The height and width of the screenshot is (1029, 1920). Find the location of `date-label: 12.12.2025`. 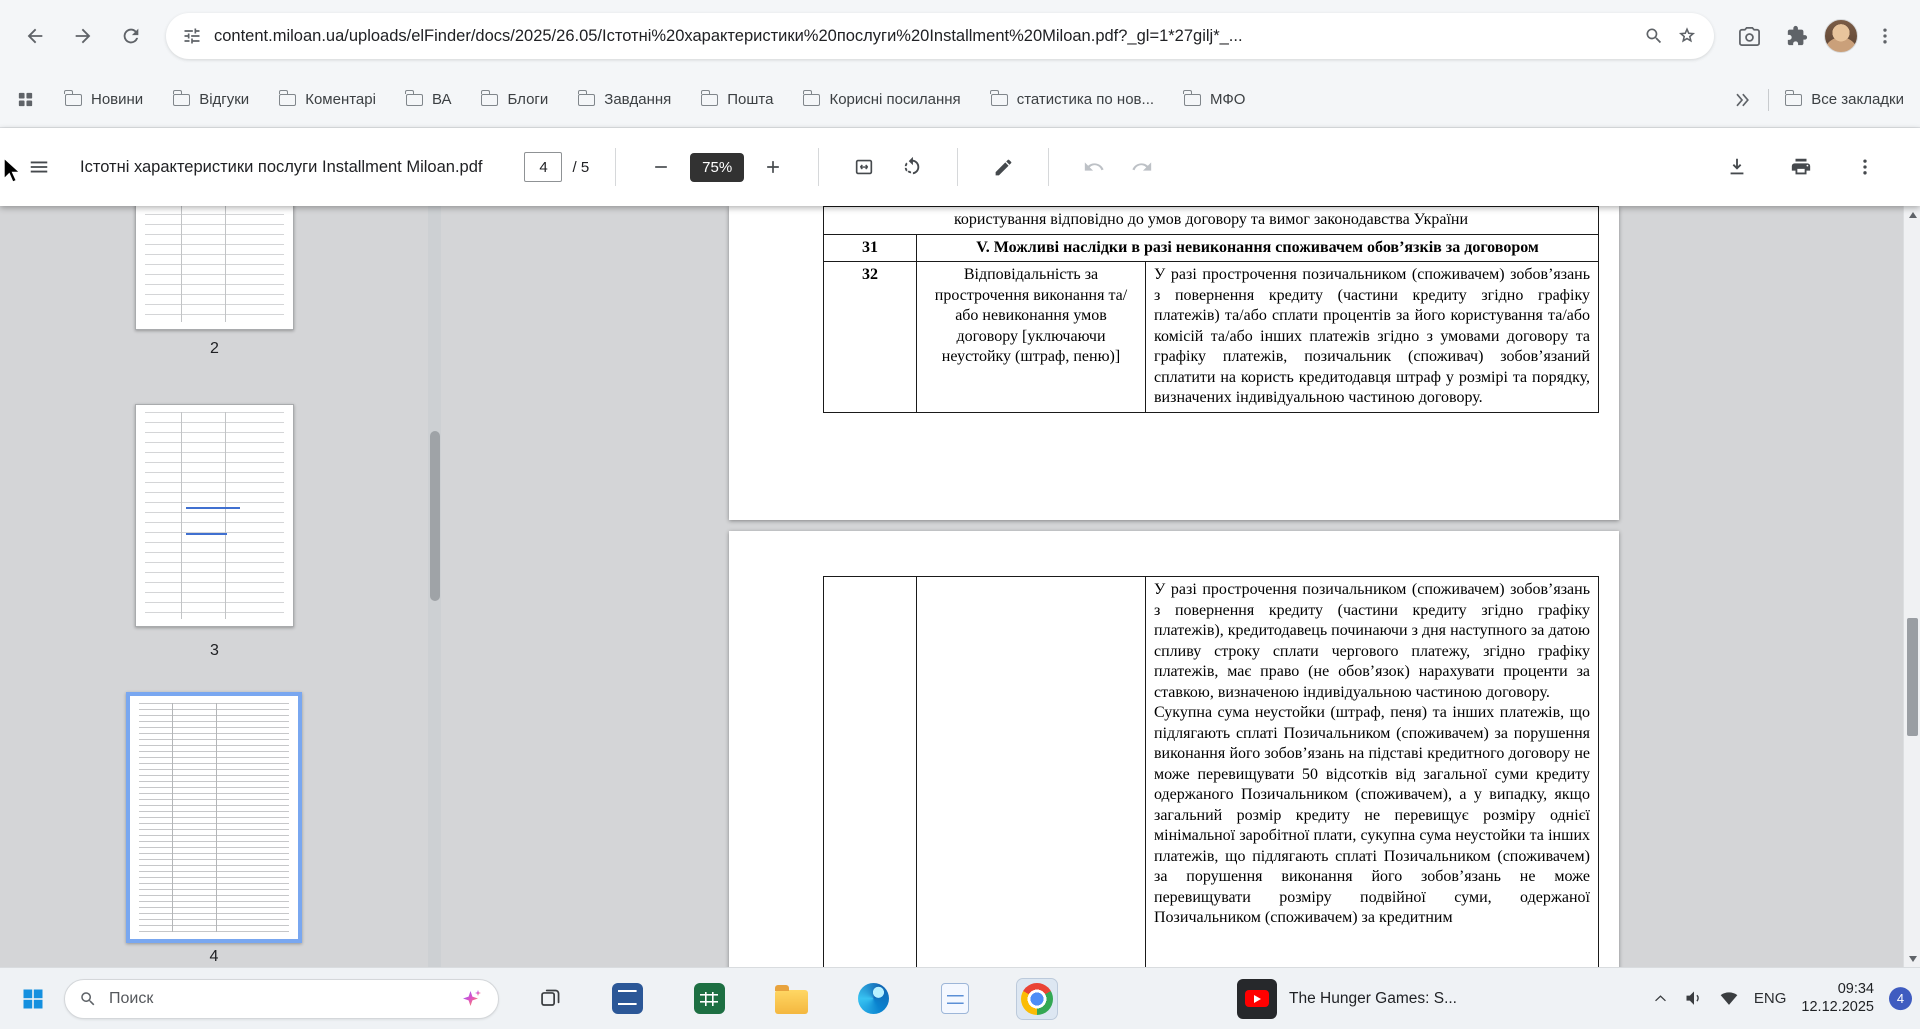

date-label: 12.12.2025 is located at coordinates (1837, 1007).